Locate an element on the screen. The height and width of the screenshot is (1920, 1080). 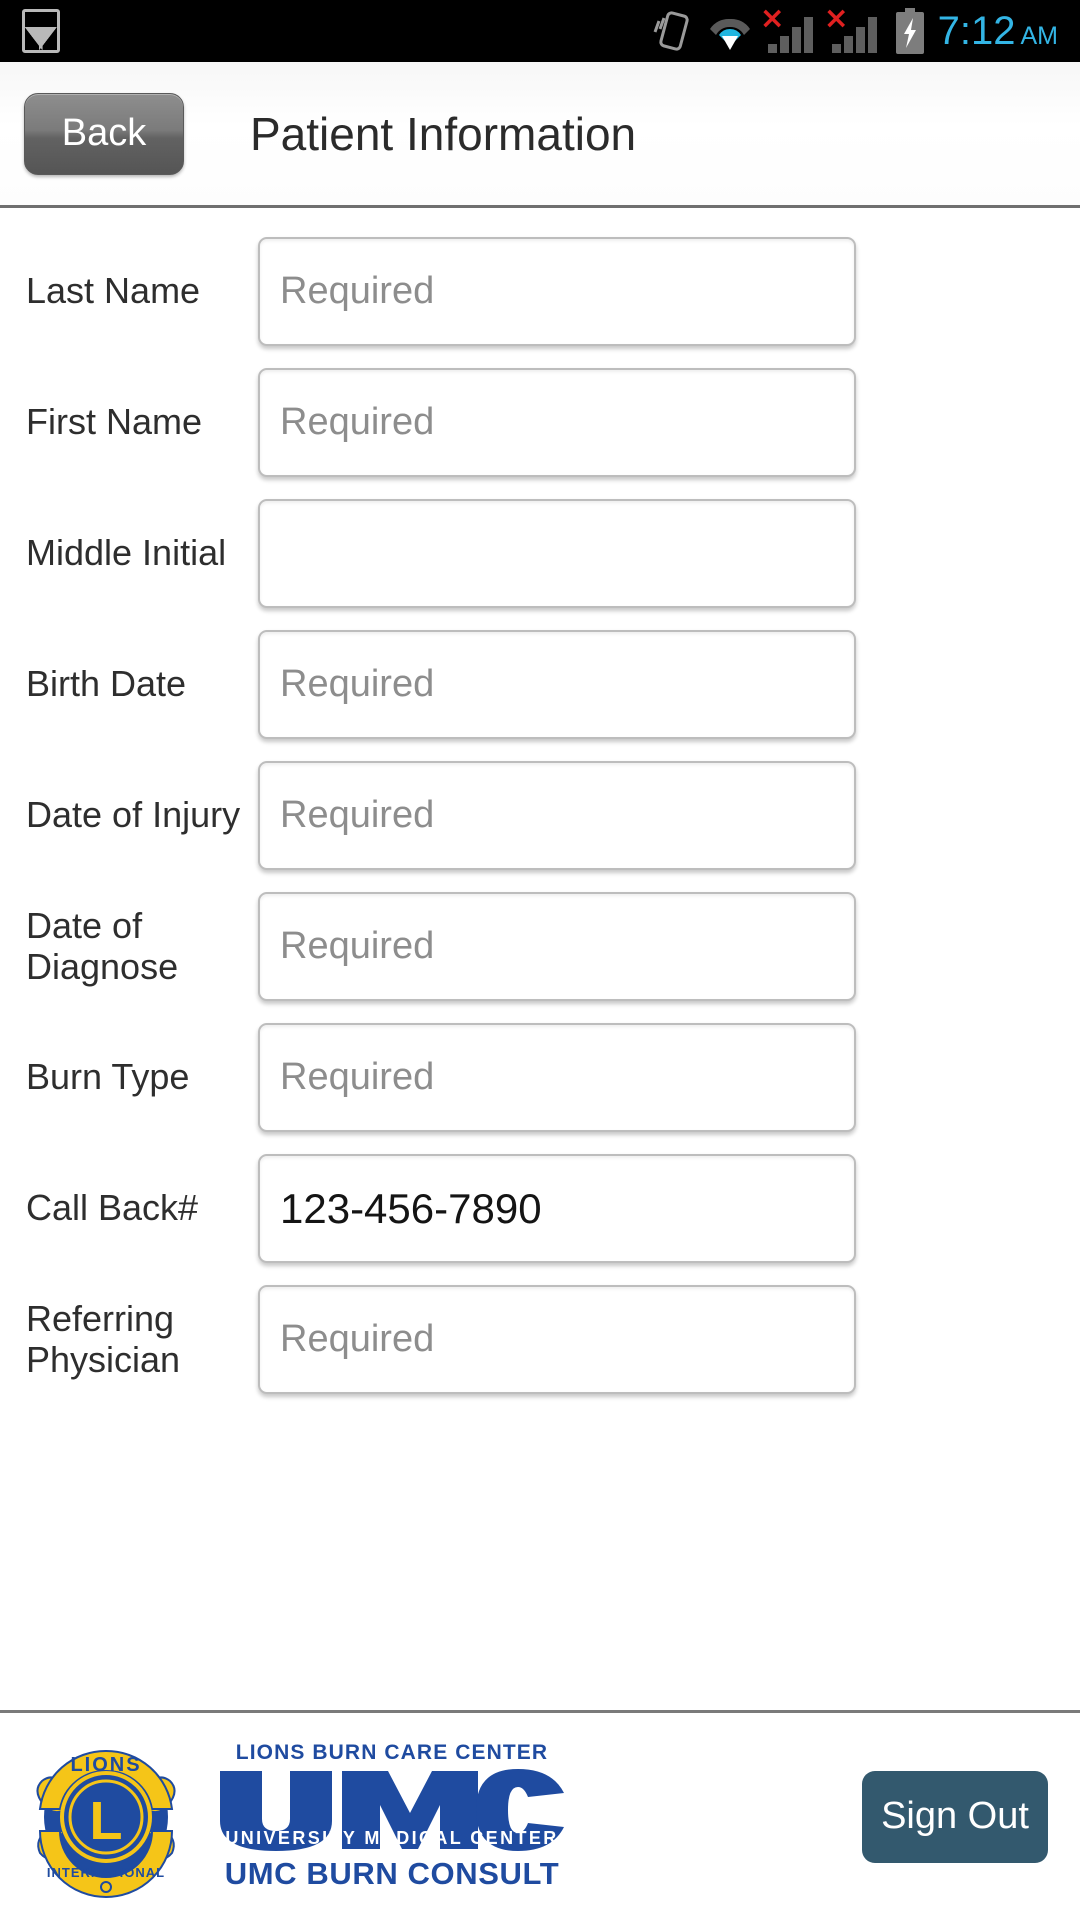
middle-initial-input is located at coordinates (557, 553).